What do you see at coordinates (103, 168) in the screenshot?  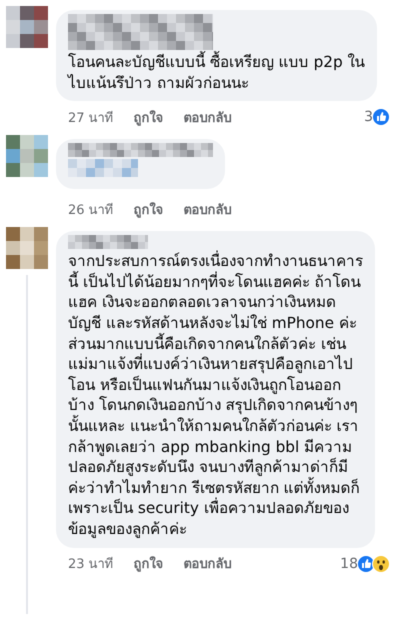 I see `blurred-text` at bounding box center [103, 168].